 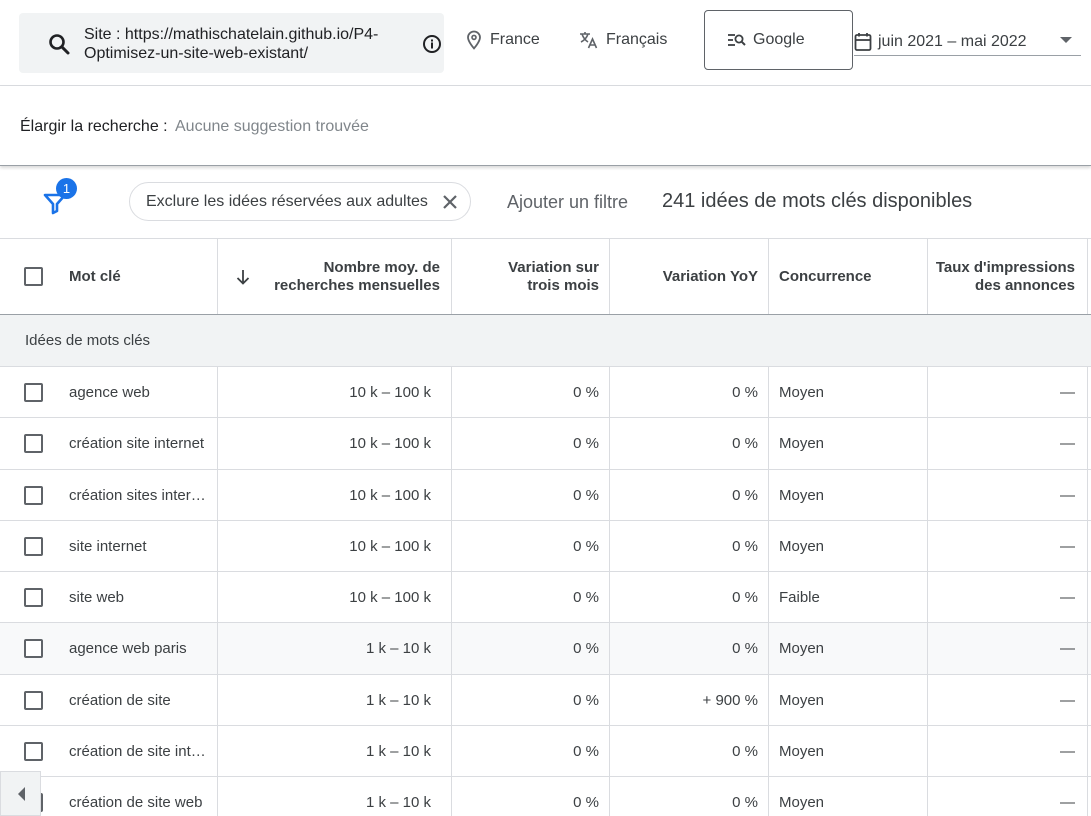 I want to click on keyword-cell: site internet, so click(x=108, y=546).